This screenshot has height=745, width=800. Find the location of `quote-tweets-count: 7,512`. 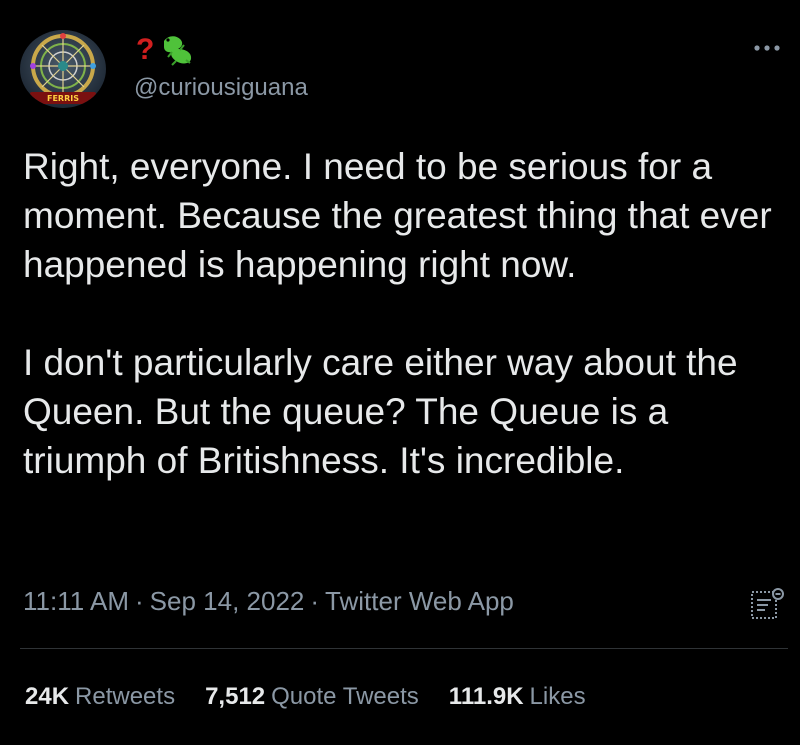

quote-tweets-count: 7,512 is located at coordinates (235, 696).